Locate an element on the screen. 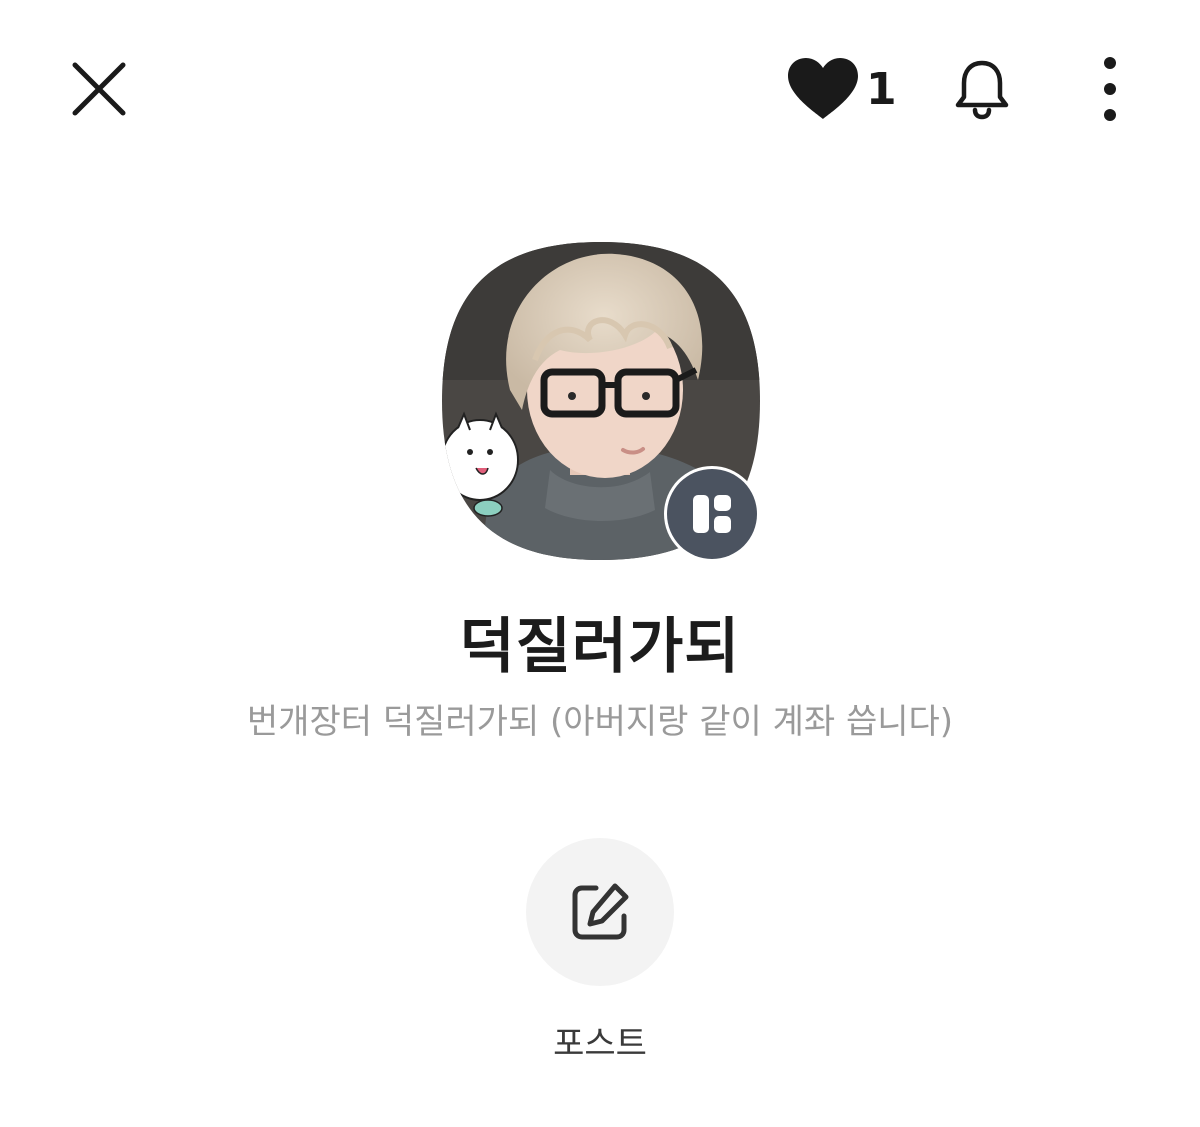  bell-icon is located at coordinates (982, 90).